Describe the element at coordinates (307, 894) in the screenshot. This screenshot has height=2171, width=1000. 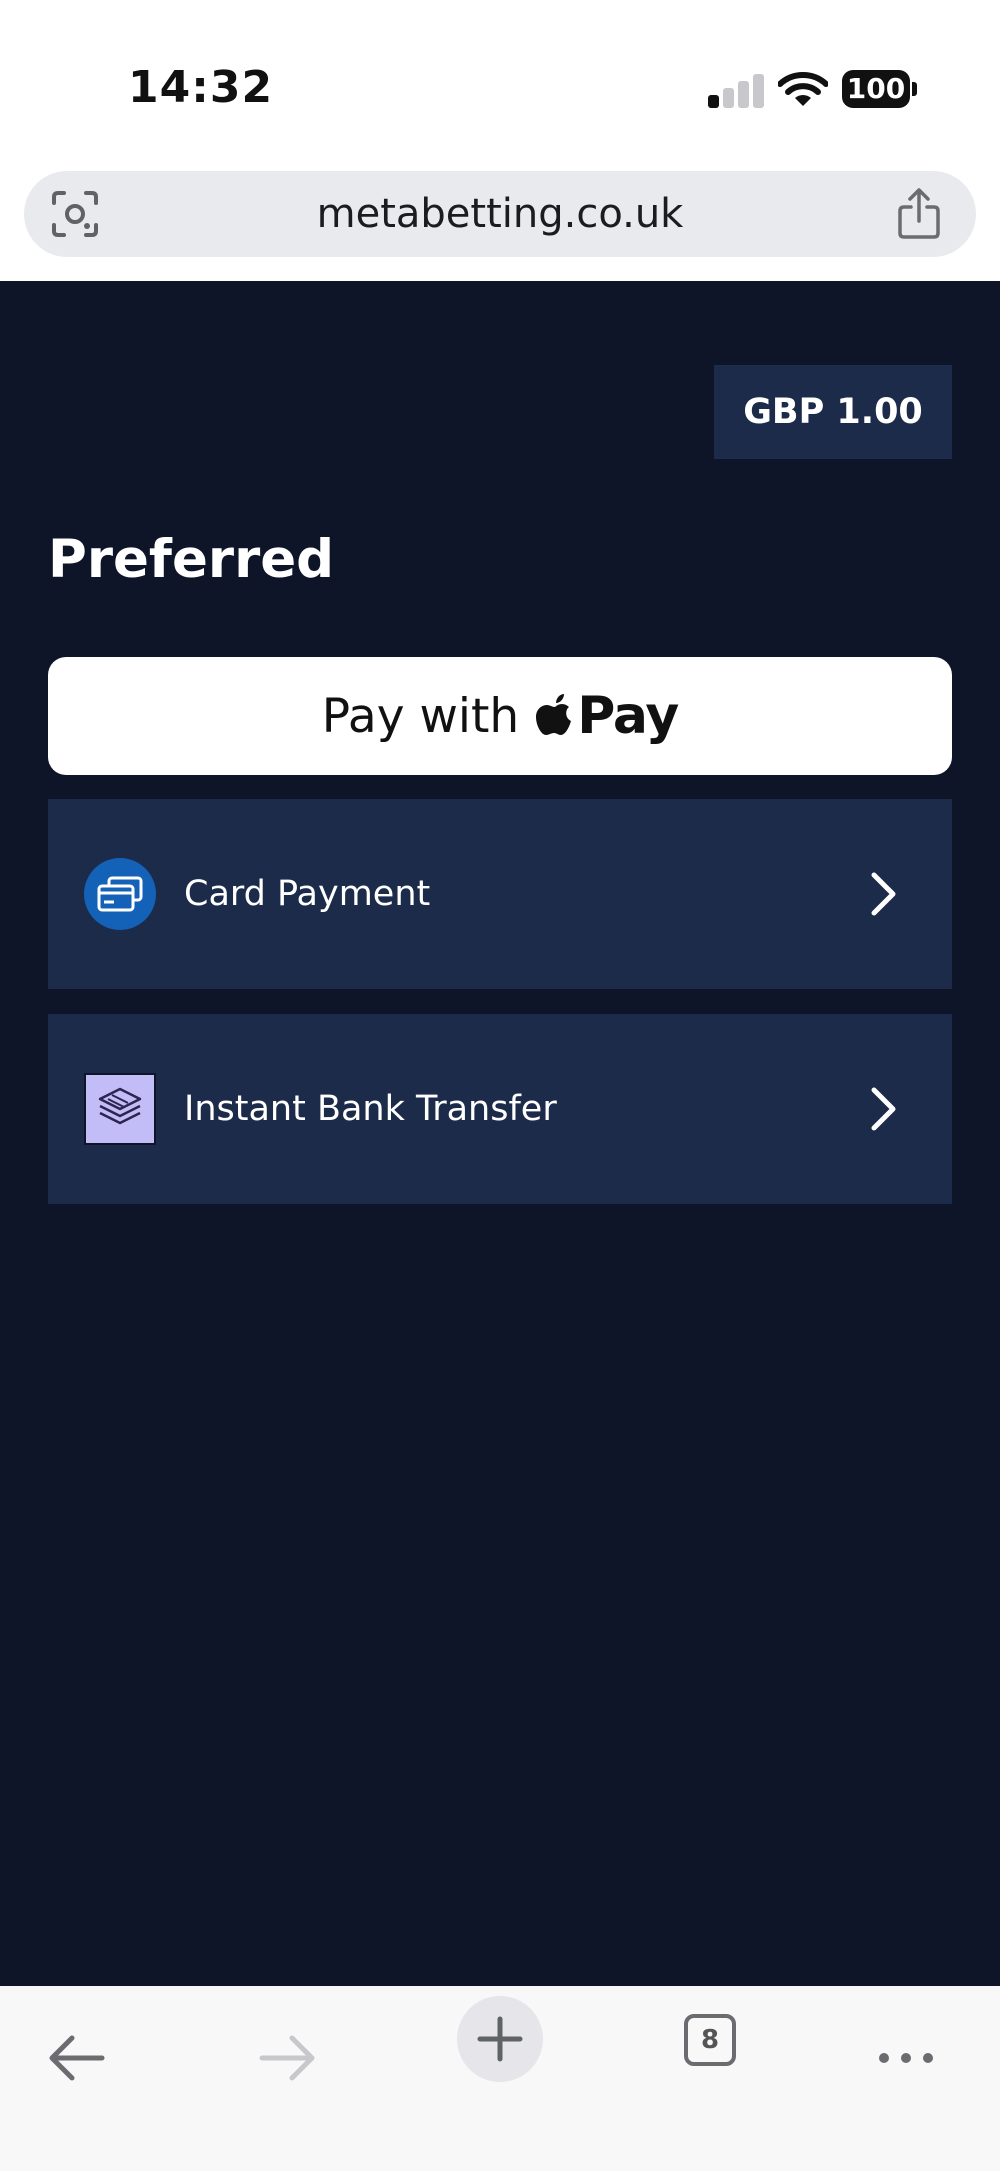
I see `card-payment-label: Card Payment` at that location.